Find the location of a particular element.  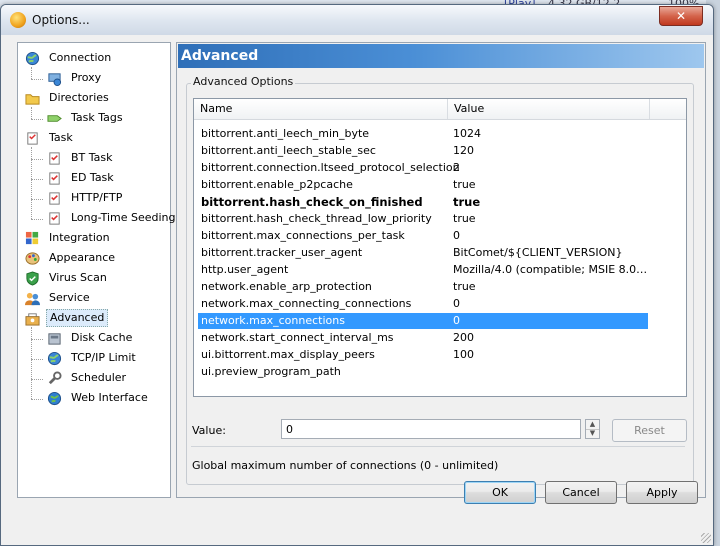

bitcomet-app-icon is located at coordinates (18, 20).